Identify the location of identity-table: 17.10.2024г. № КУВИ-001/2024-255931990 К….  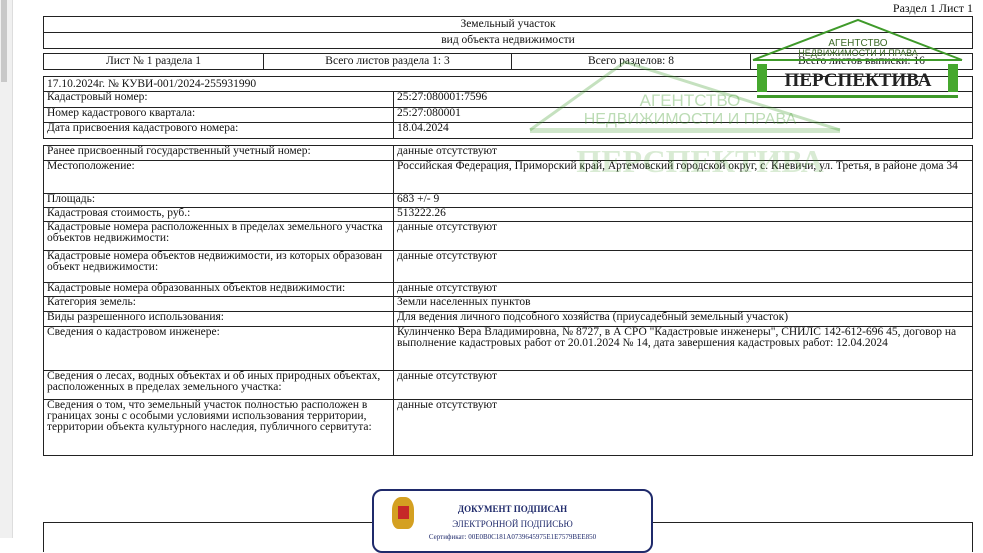
(508, 107).